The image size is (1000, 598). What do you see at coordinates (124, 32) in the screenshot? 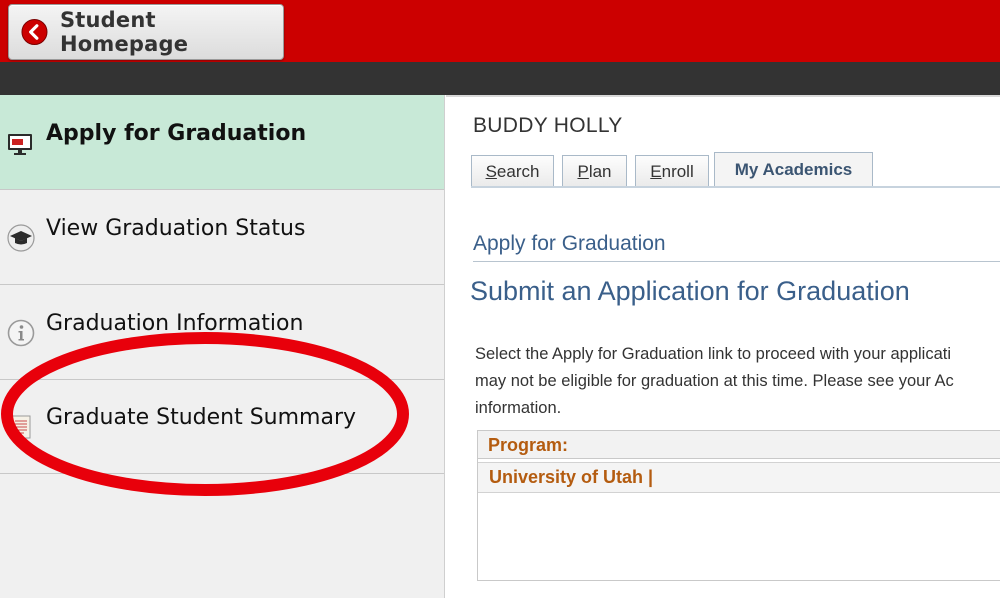
I see `student-homepage-label: Student Homepage` at bounding box center [124, 32].